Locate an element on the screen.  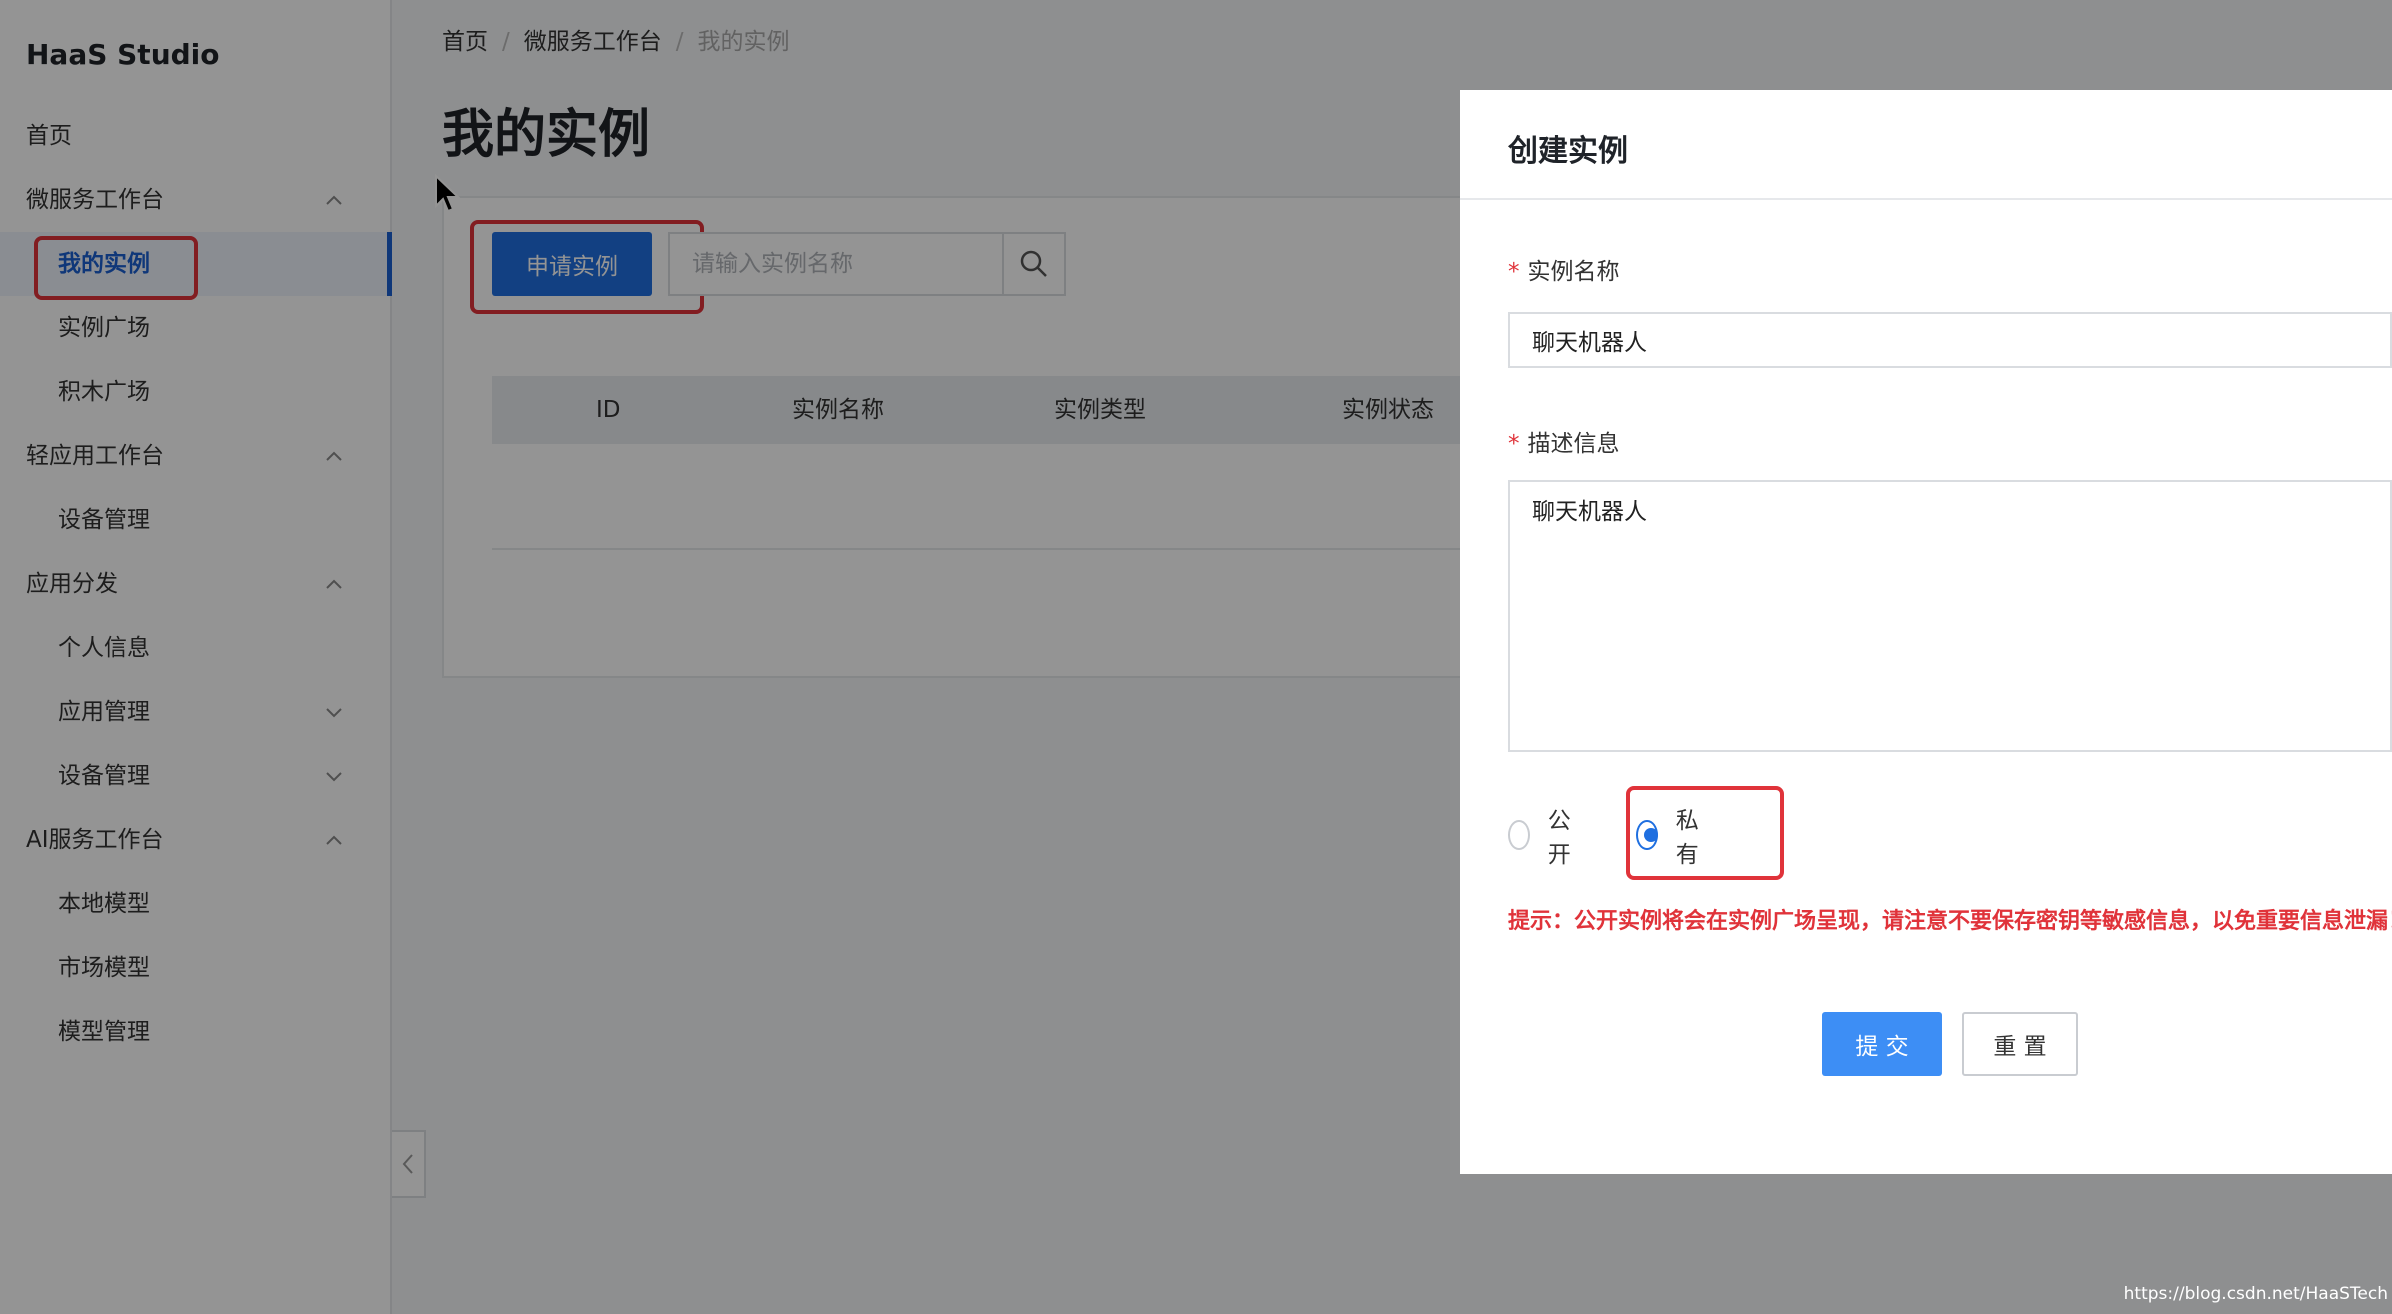
description-textarea: 聊天机器人 is located at coordinates (1950, 616).